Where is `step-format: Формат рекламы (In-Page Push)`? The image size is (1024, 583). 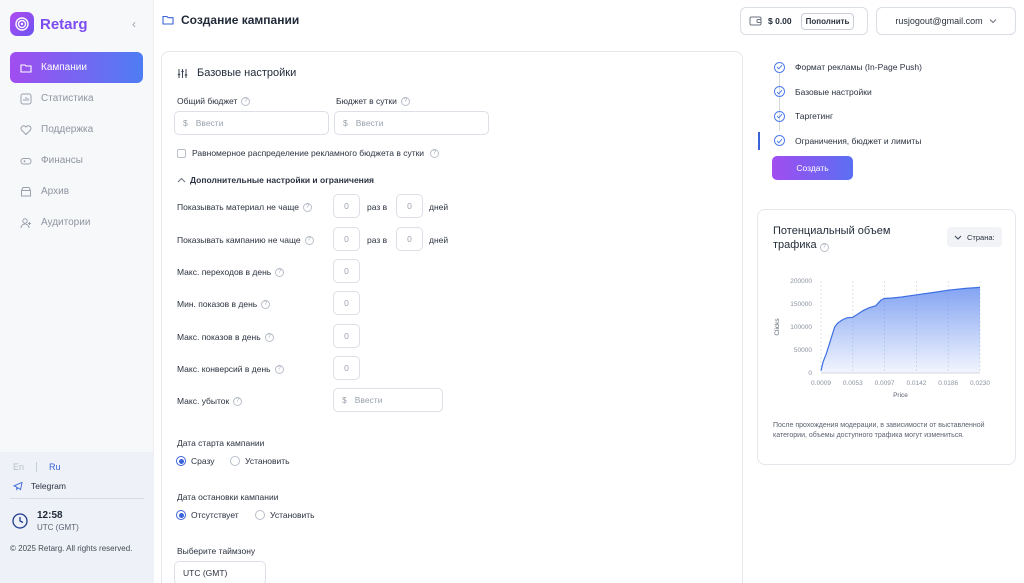
step-format: Формат рекламы (In-Page Push) is located at coordinates (883, 67).